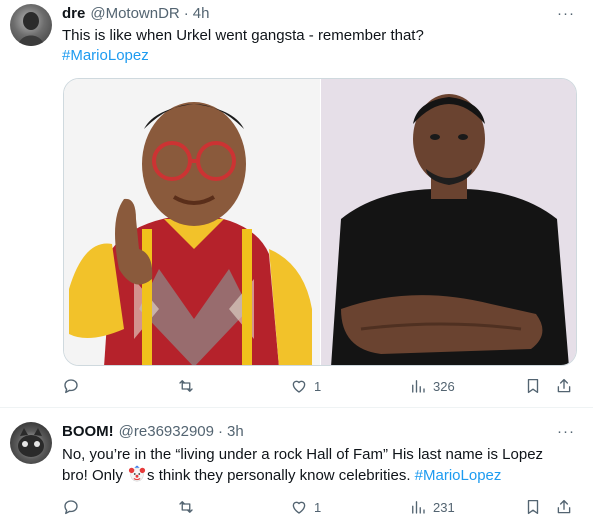 The width and height of the screenshot is (593, 526). I want to click on tweet-header: BOOM! @re36932909 · 3h, so click(153, 431).